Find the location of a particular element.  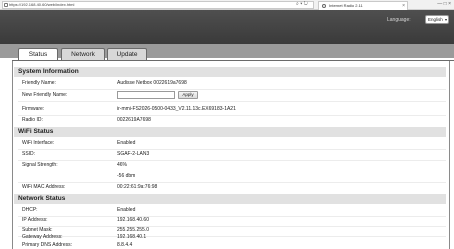

wifi-mac-value: 00:22:61:9a:76:98 is located at coordinates (137, 187).